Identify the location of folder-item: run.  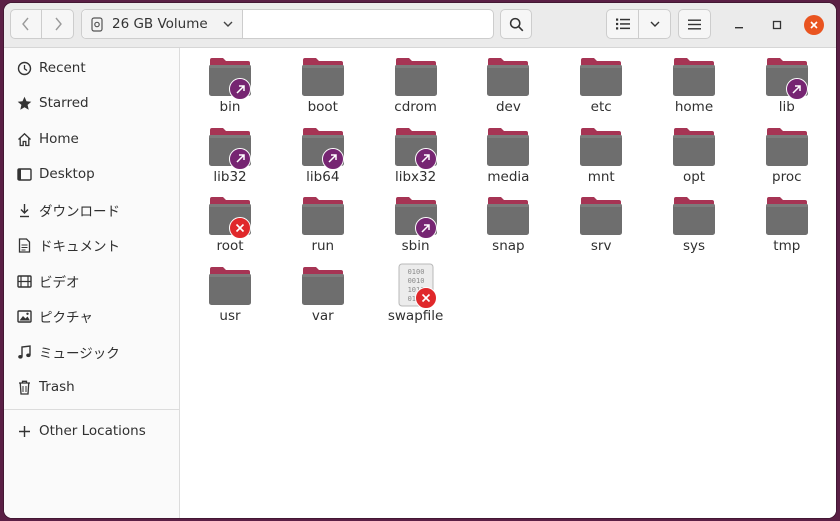
(323, 223).